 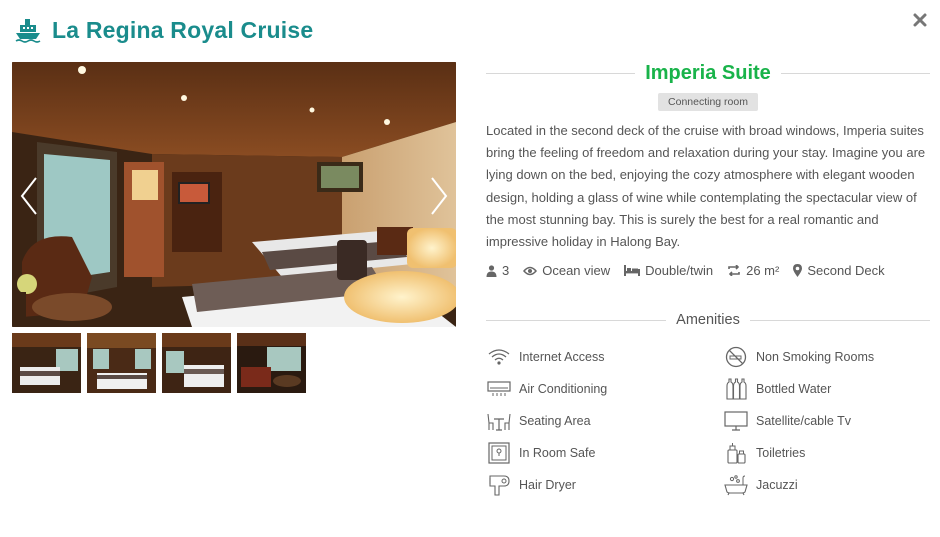 I want to click on room-type-badge: Connecting room, so click(x=708, y=102).